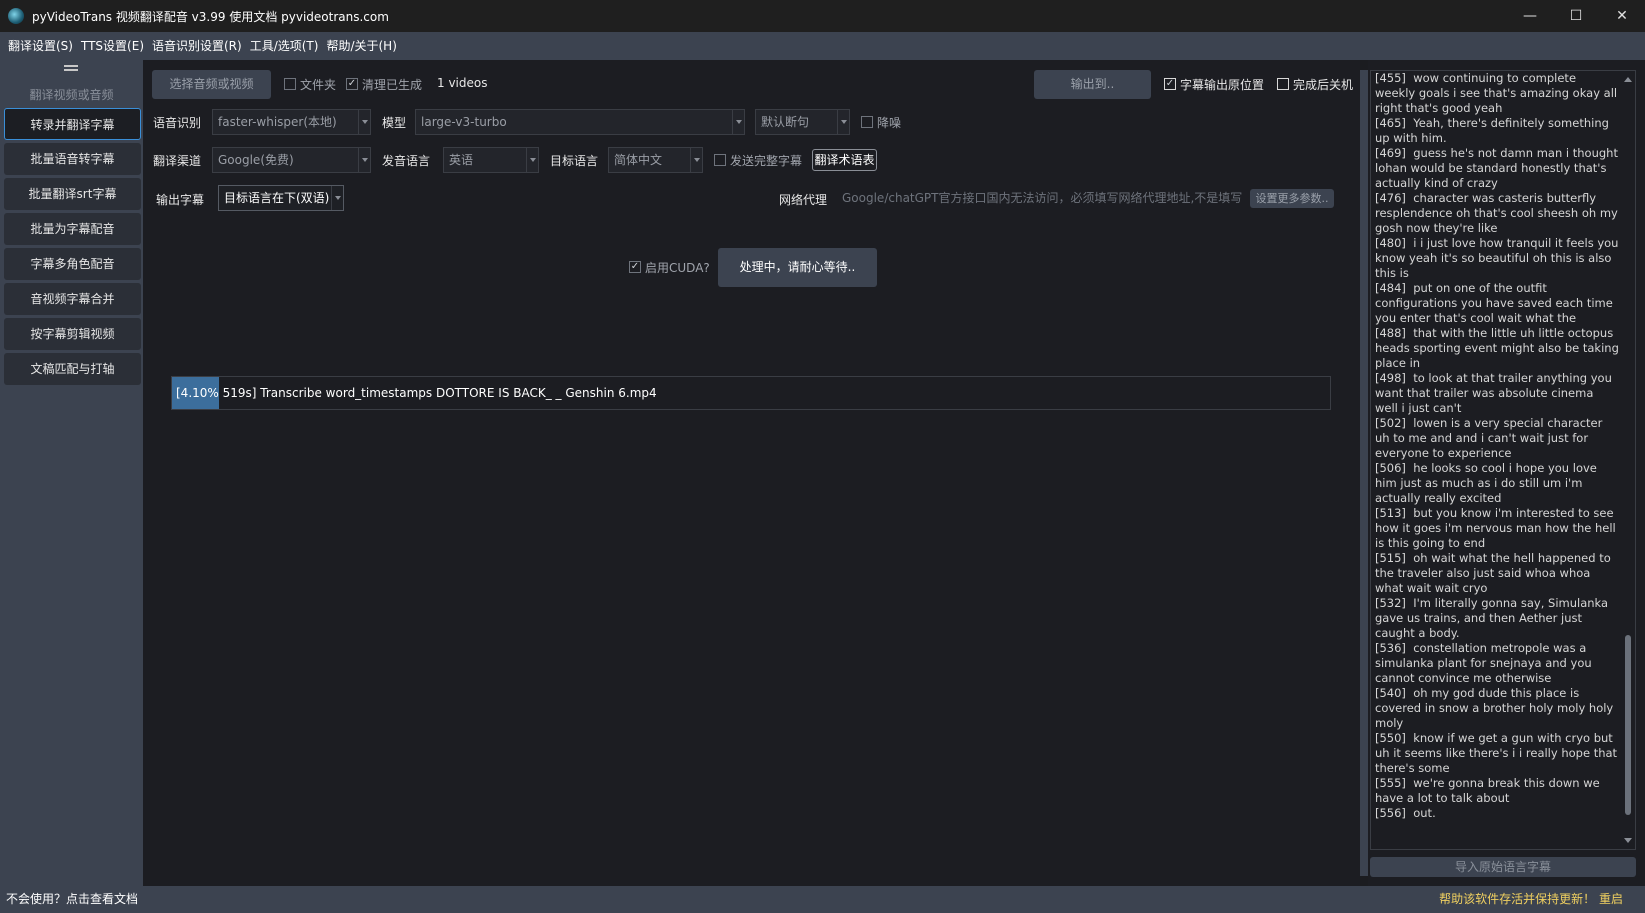  What do you see at coordinates (1530, 16) in the screenshot?
I see `minimize-button: —` at bounding box center [1530, 16].